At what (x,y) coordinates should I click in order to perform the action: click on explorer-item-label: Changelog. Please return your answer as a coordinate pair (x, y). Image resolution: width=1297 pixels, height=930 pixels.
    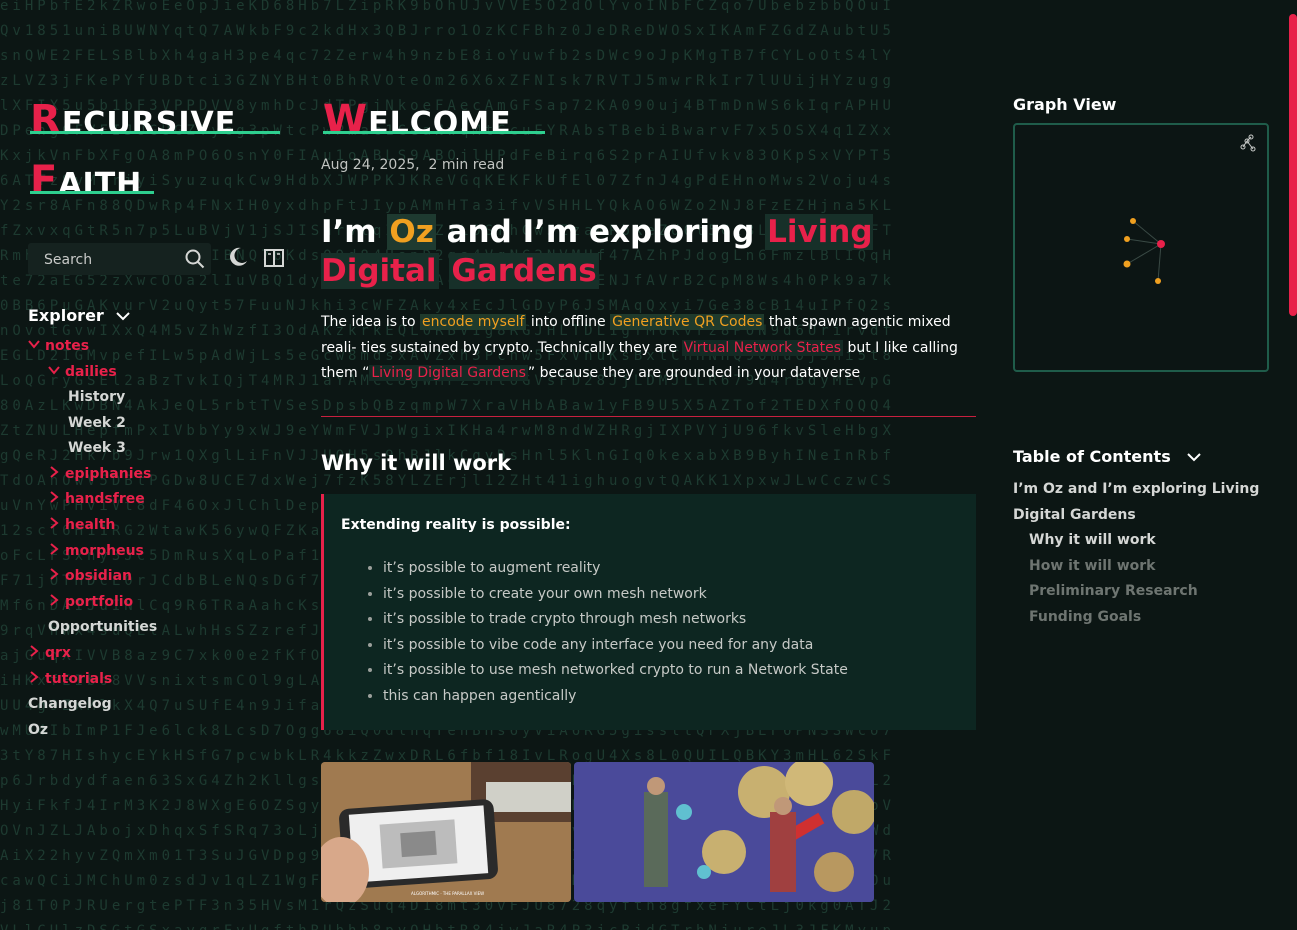
    Looking at the image, I should click on (70, 704).